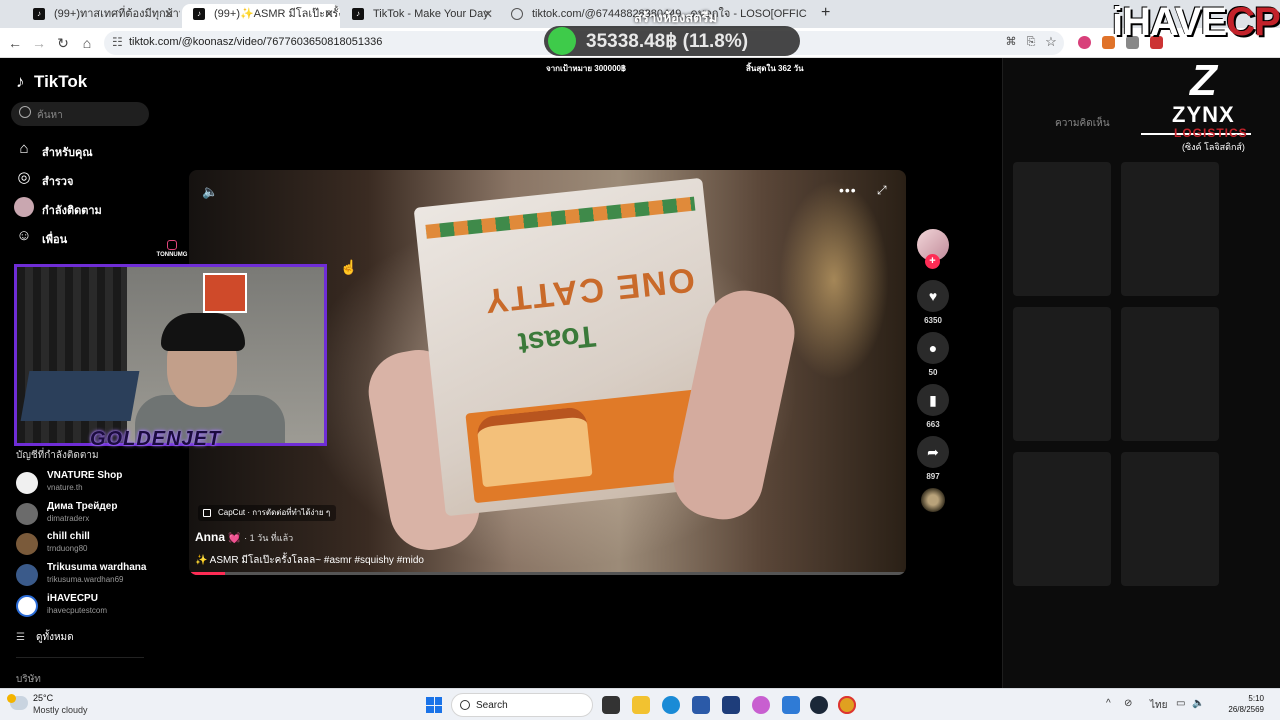  I want to click on wifi-icon: ▭, so click(1180, 703).